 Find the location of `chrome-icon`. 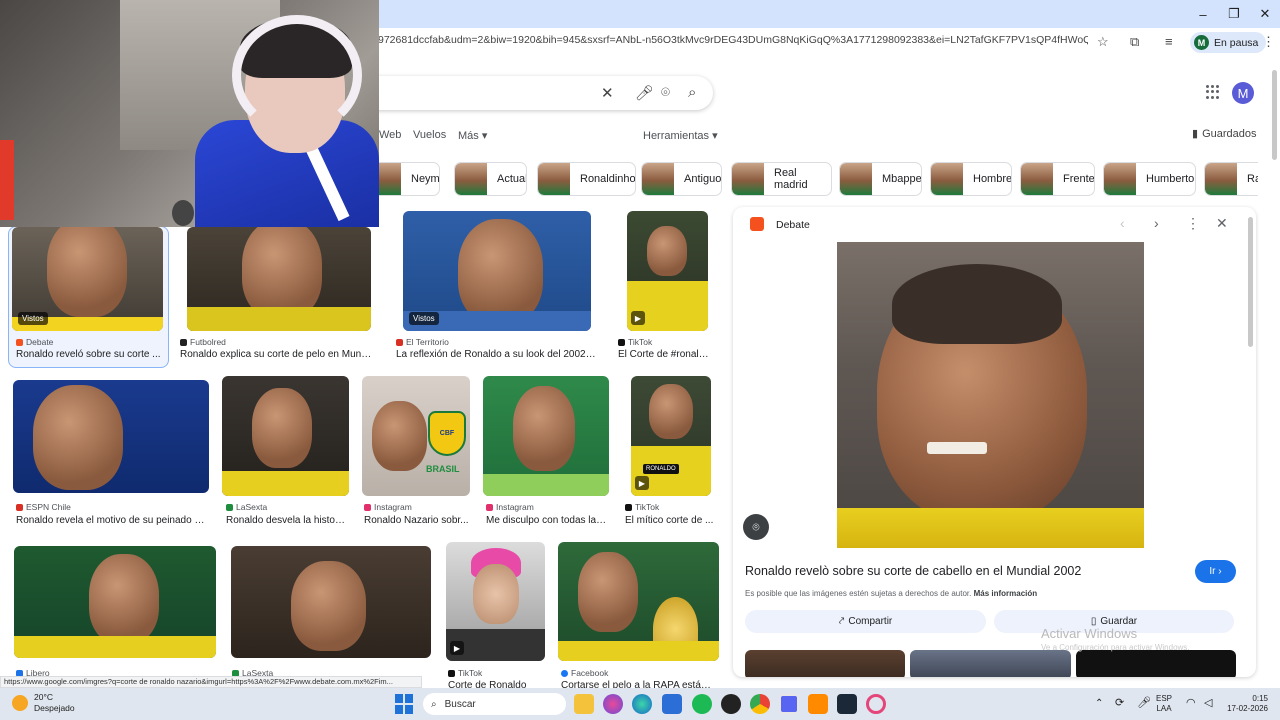

chrome-icon is located at coordinates (760, 704).